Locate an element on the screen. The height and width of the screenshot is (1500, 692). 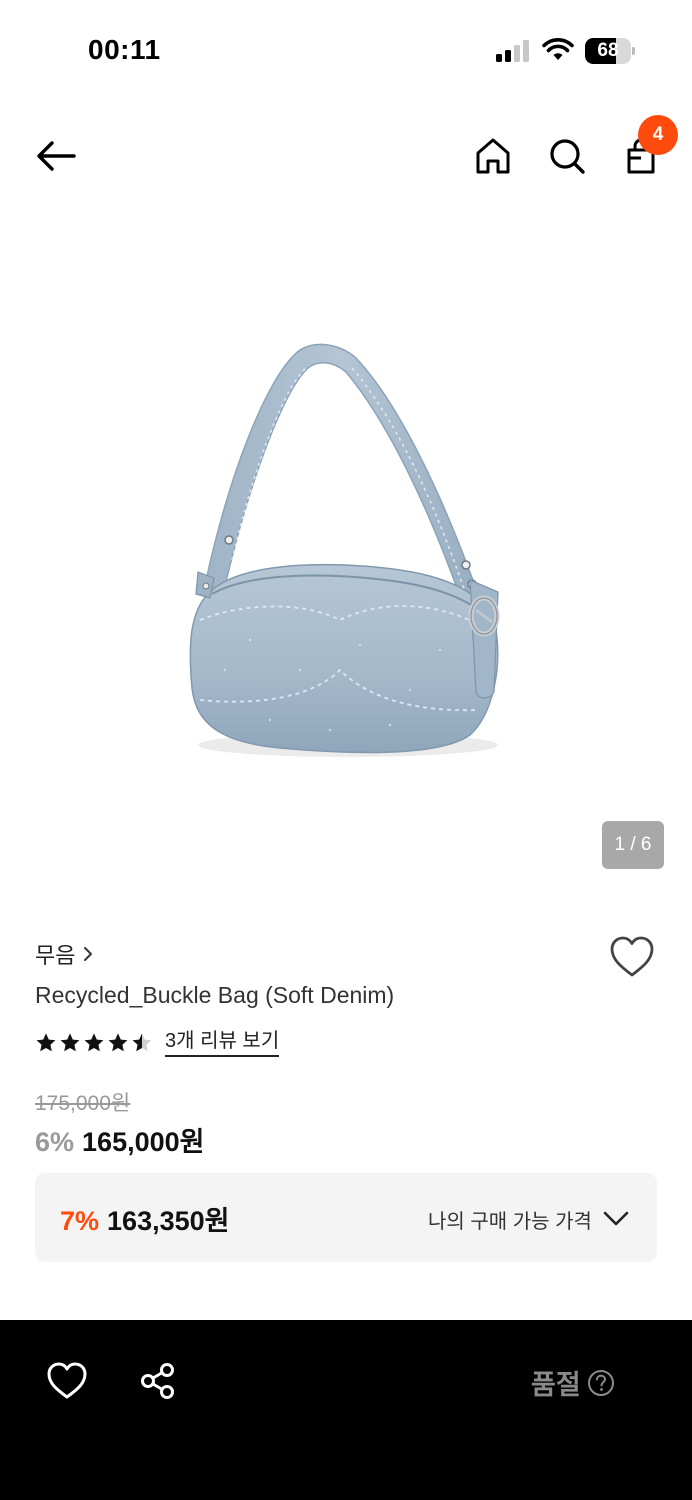
home-button is located at coordinates (493, 156).